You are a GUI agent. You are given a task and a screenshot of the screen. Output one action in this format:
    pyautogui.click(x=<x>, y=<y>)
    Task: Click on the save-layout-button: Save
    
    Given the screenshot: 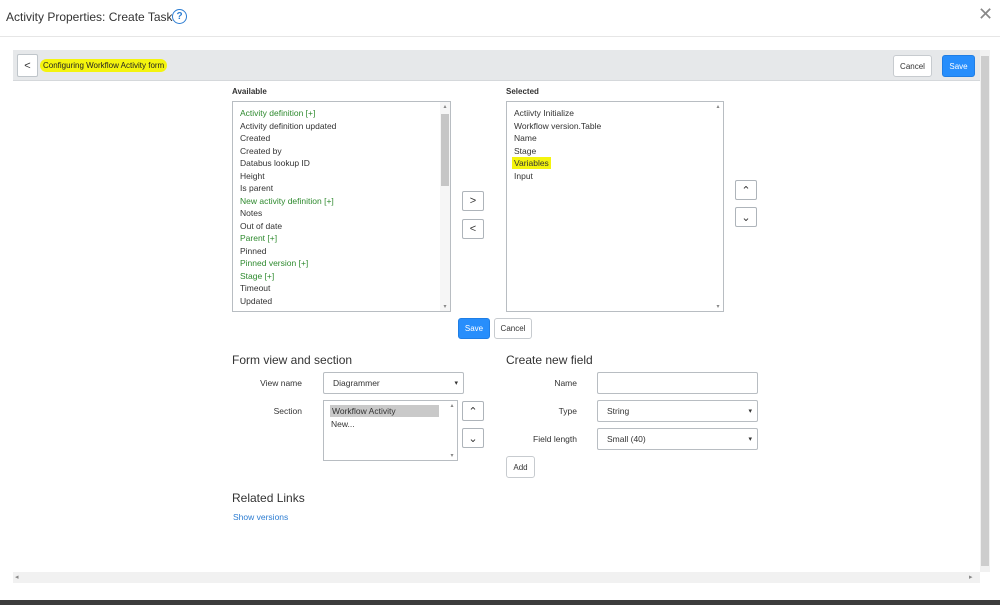 What is the action you would take?
    pyautogui.click(x=474, y=328)
    